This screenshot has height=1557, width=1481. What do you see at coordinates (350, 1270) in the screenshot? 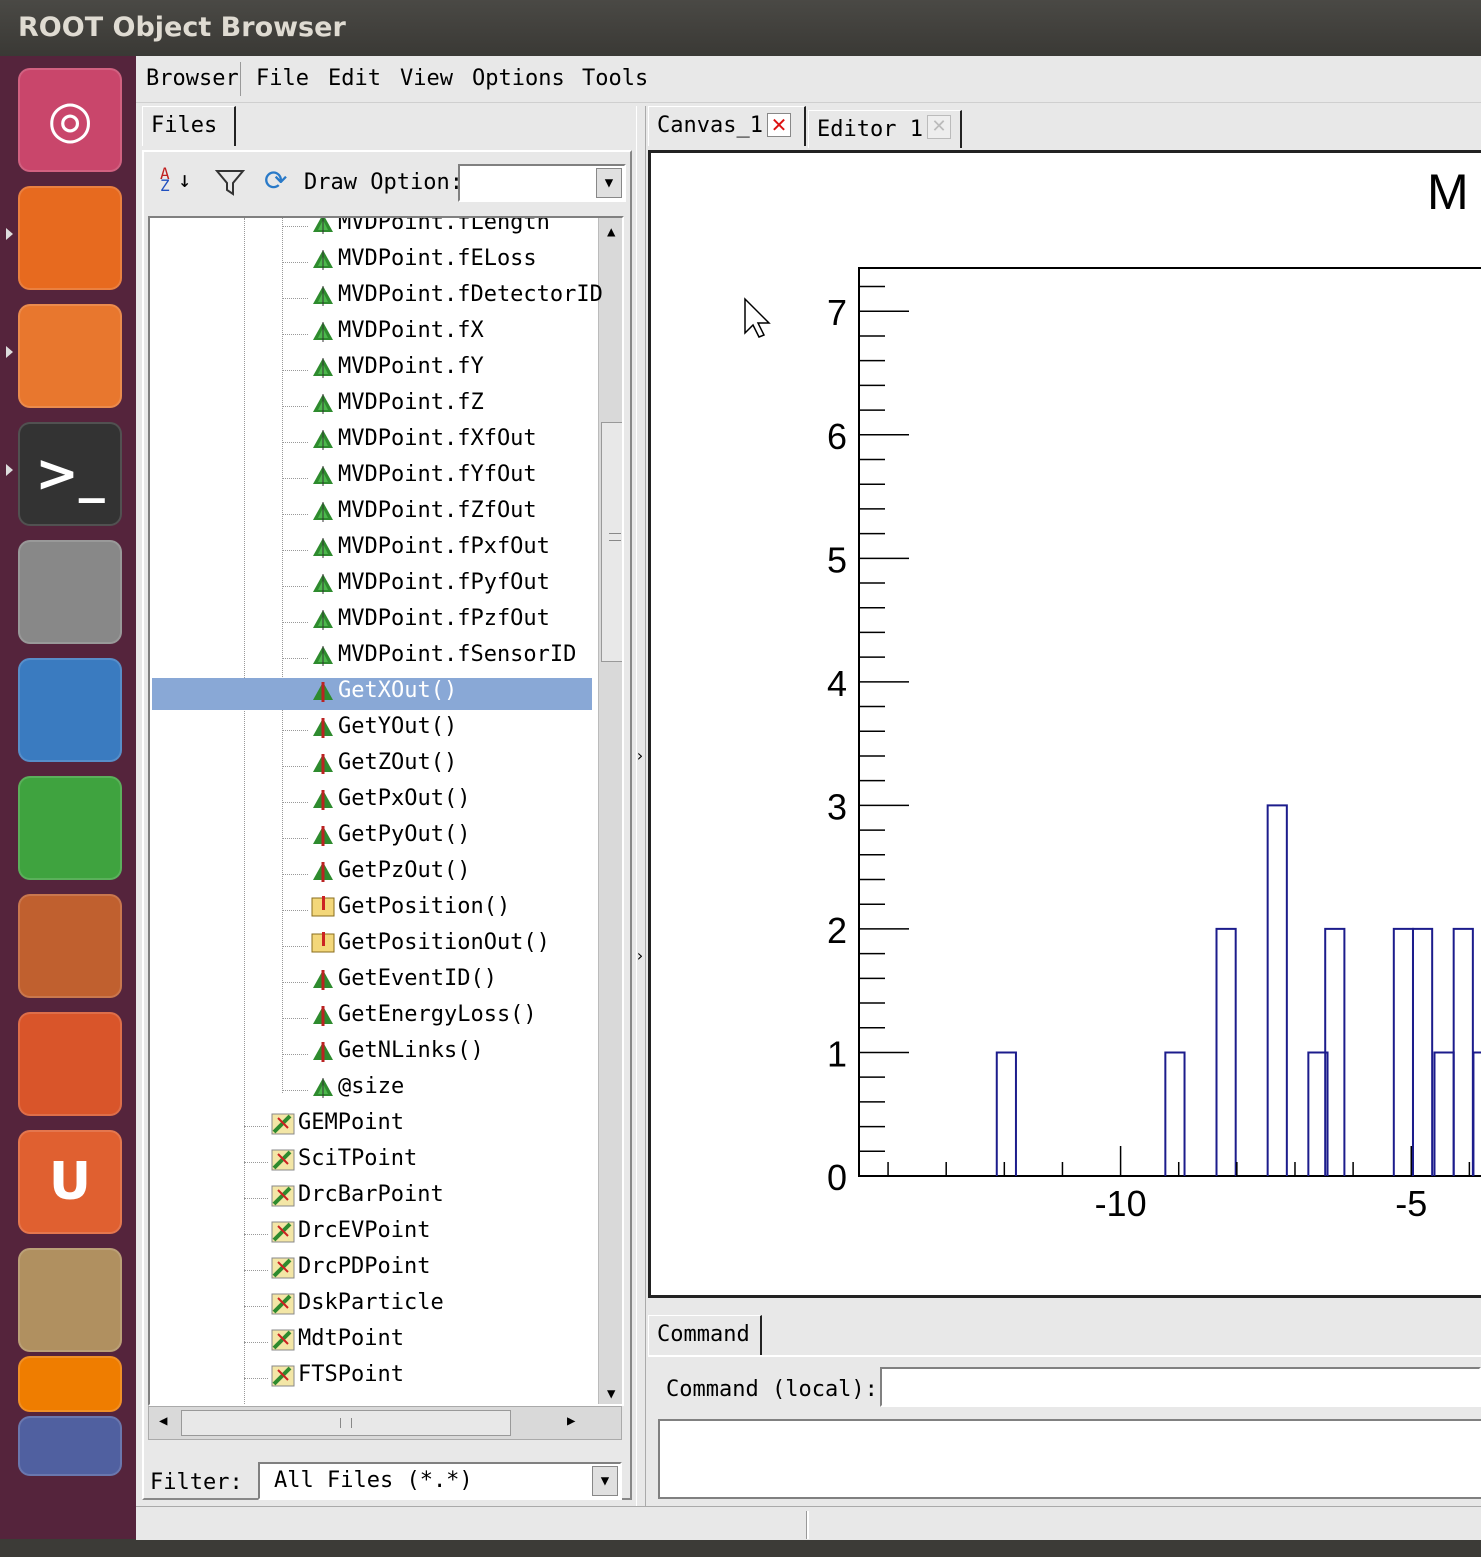
I see `tree-item: DrcPDPoint` at bounding box center [350, 1270].